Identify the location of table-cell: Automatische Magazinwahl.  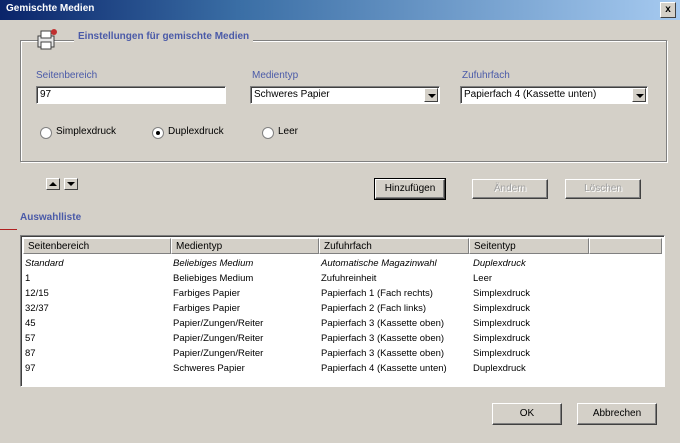
(379, 263).